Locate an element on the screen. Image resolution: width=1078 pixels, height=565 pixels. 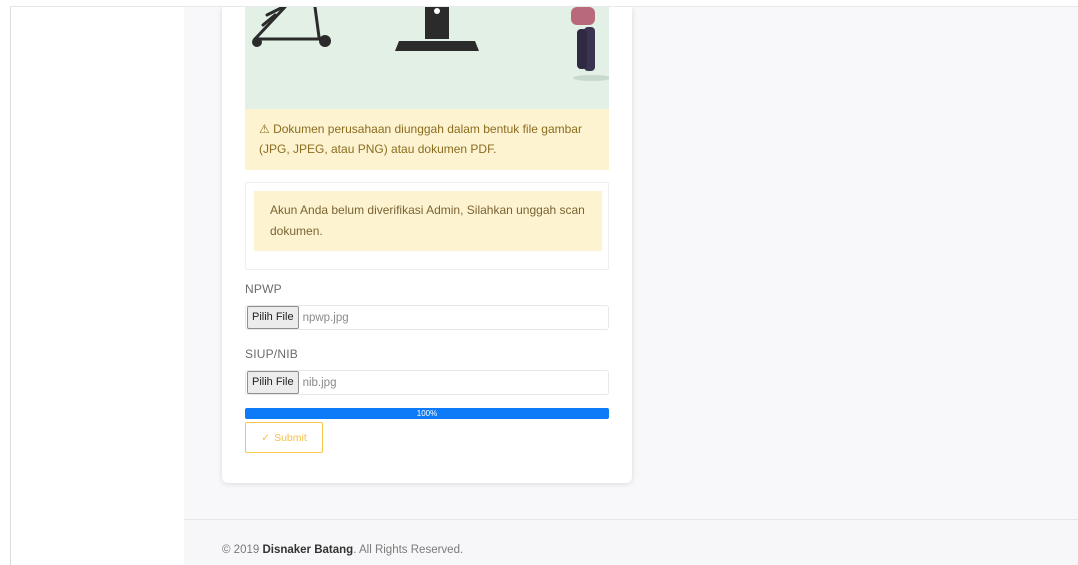
check-icon: ✓ is located at coordinates (266, 437).